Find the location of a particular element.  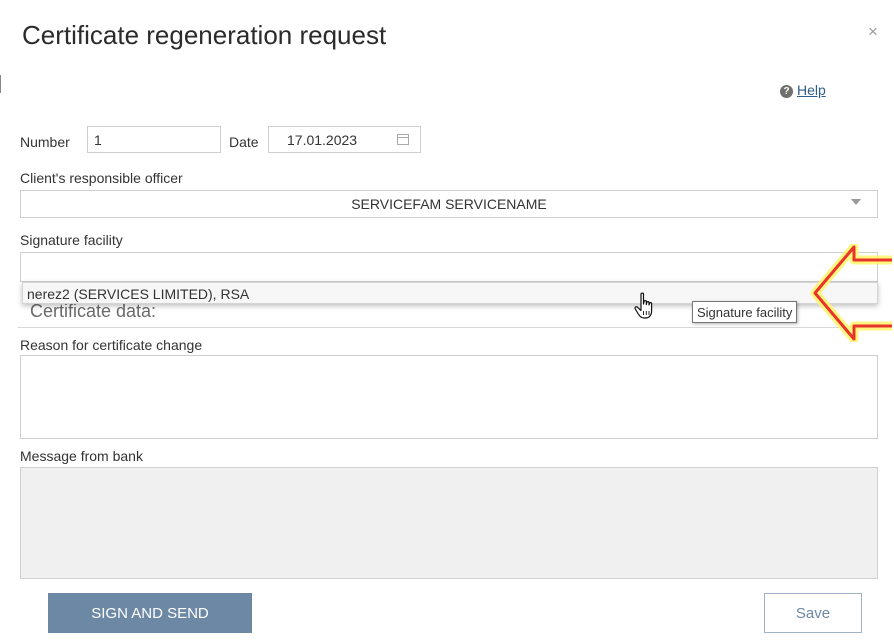

number-input: 1 is located at coordinates (154, 139).